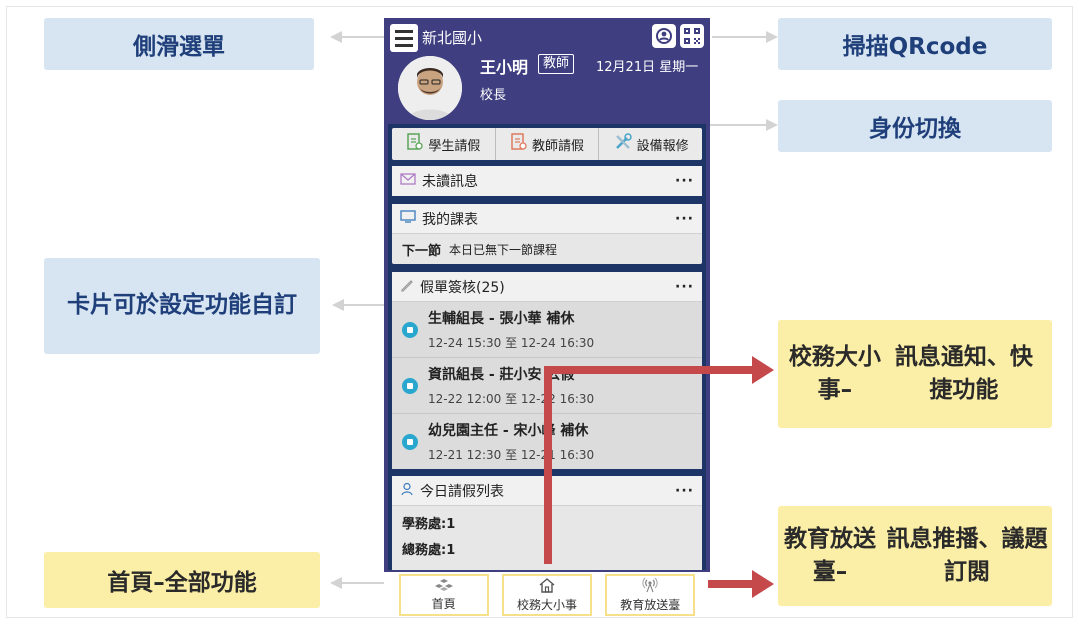 This screenshot has height=624, width=1079. I want to click on house-icon, so click(547, 586).